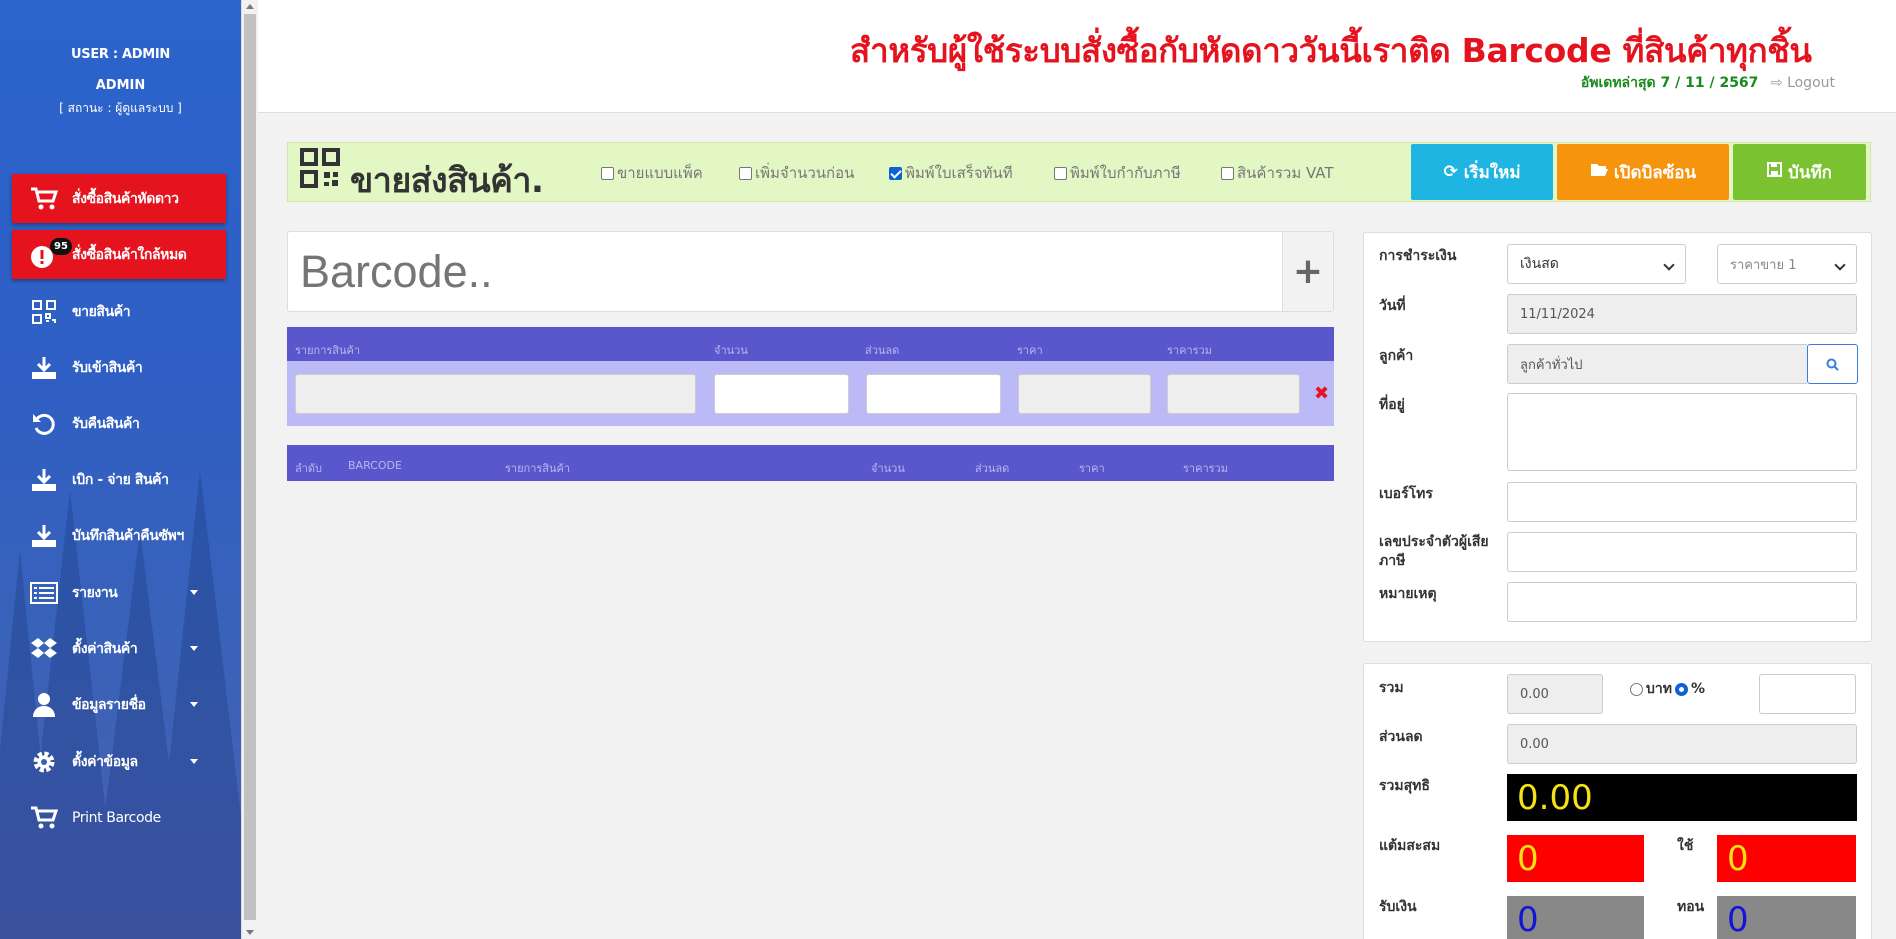  I want to click on menu-return: รับคืนสินค้า, so click(119, 423).